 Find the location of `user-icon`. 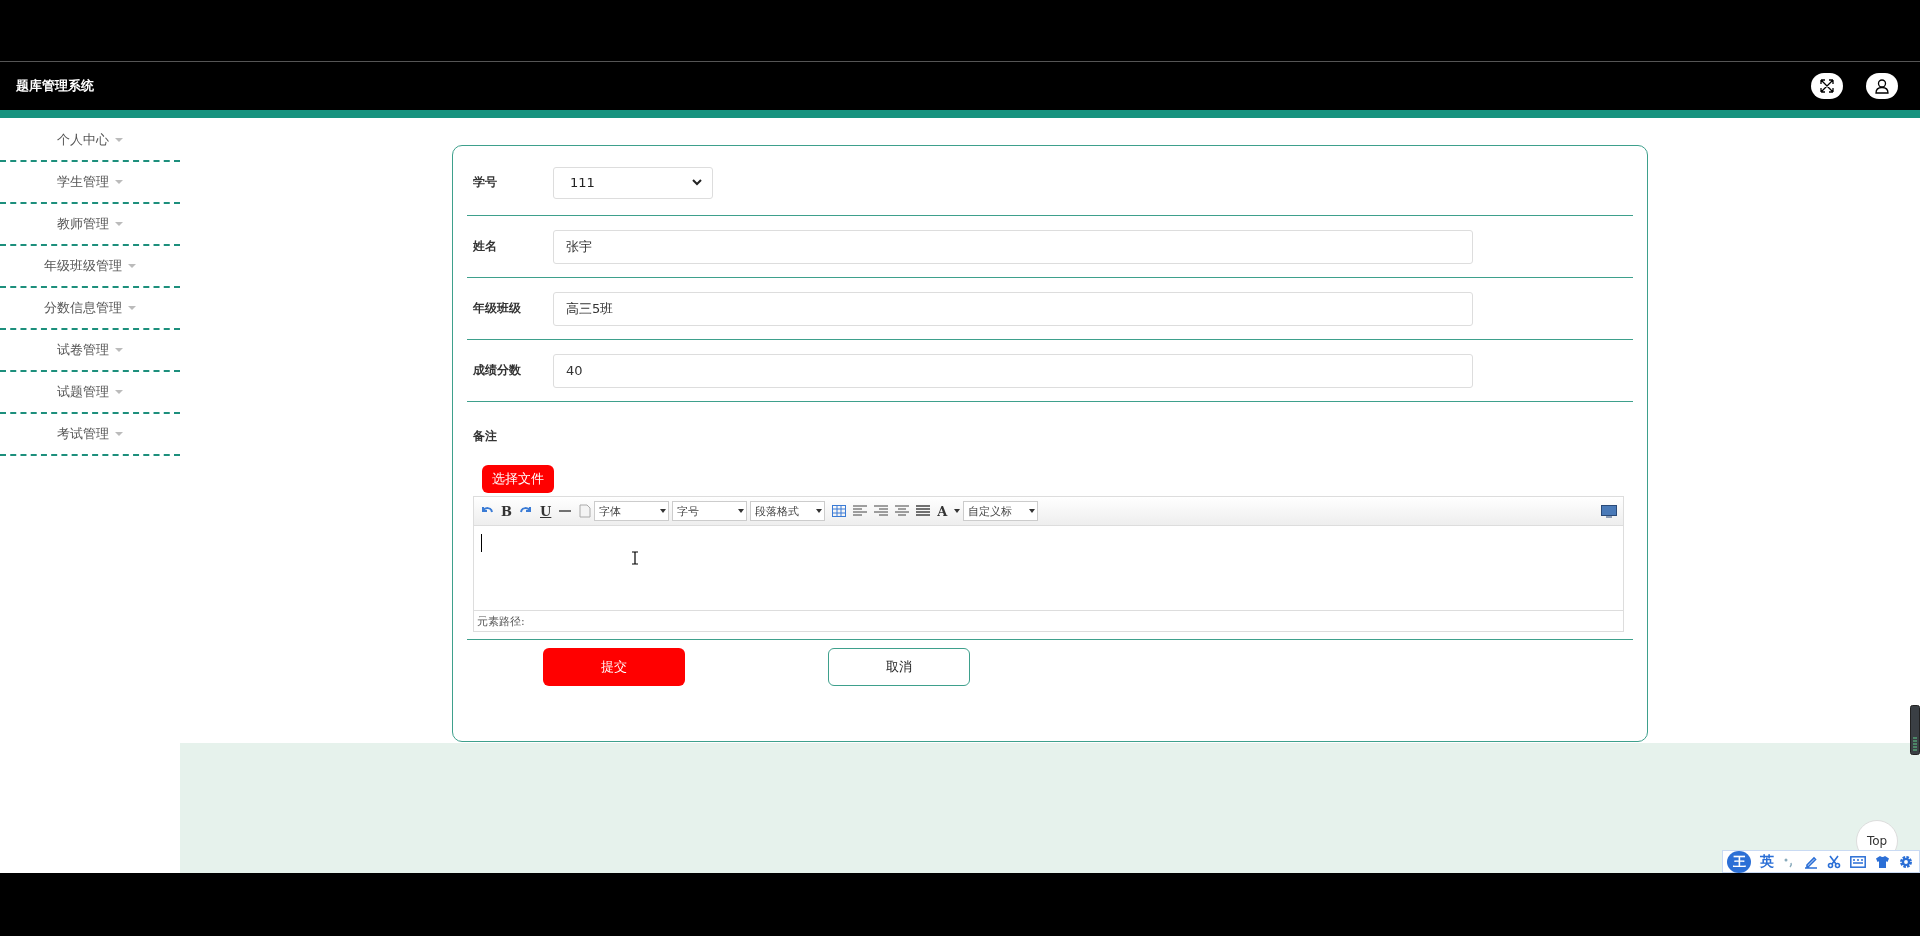

user-icon is located at coordinates (1882, 86).